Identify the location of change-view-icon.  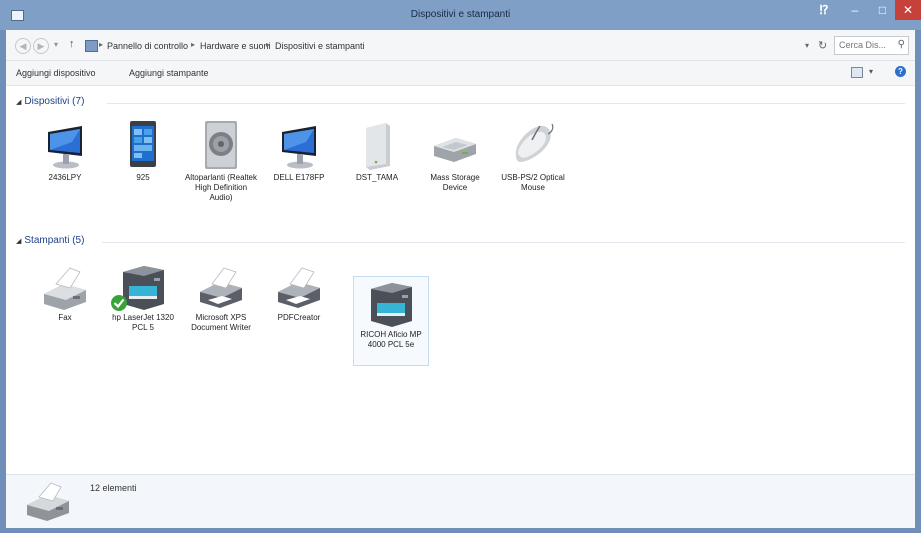
(857, 72).